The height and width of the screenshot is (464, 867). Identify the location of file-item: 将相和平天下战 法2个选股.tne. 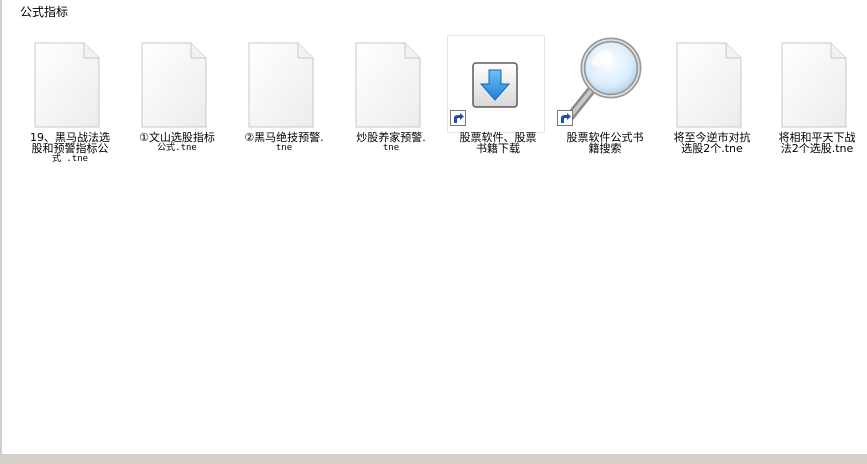
(817, 111).